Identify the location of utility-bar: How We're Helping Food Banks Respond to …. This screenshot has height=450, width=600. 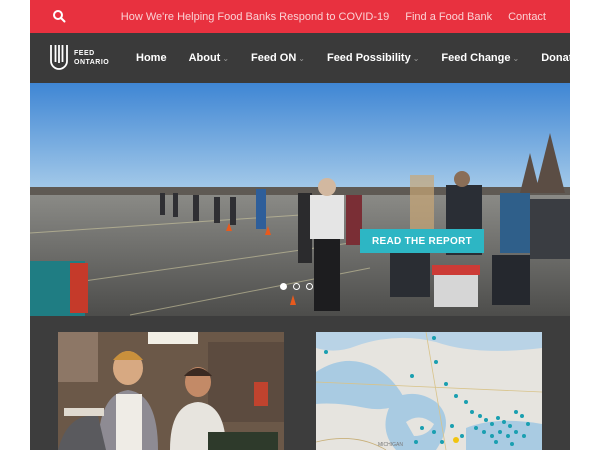
(300, 16).